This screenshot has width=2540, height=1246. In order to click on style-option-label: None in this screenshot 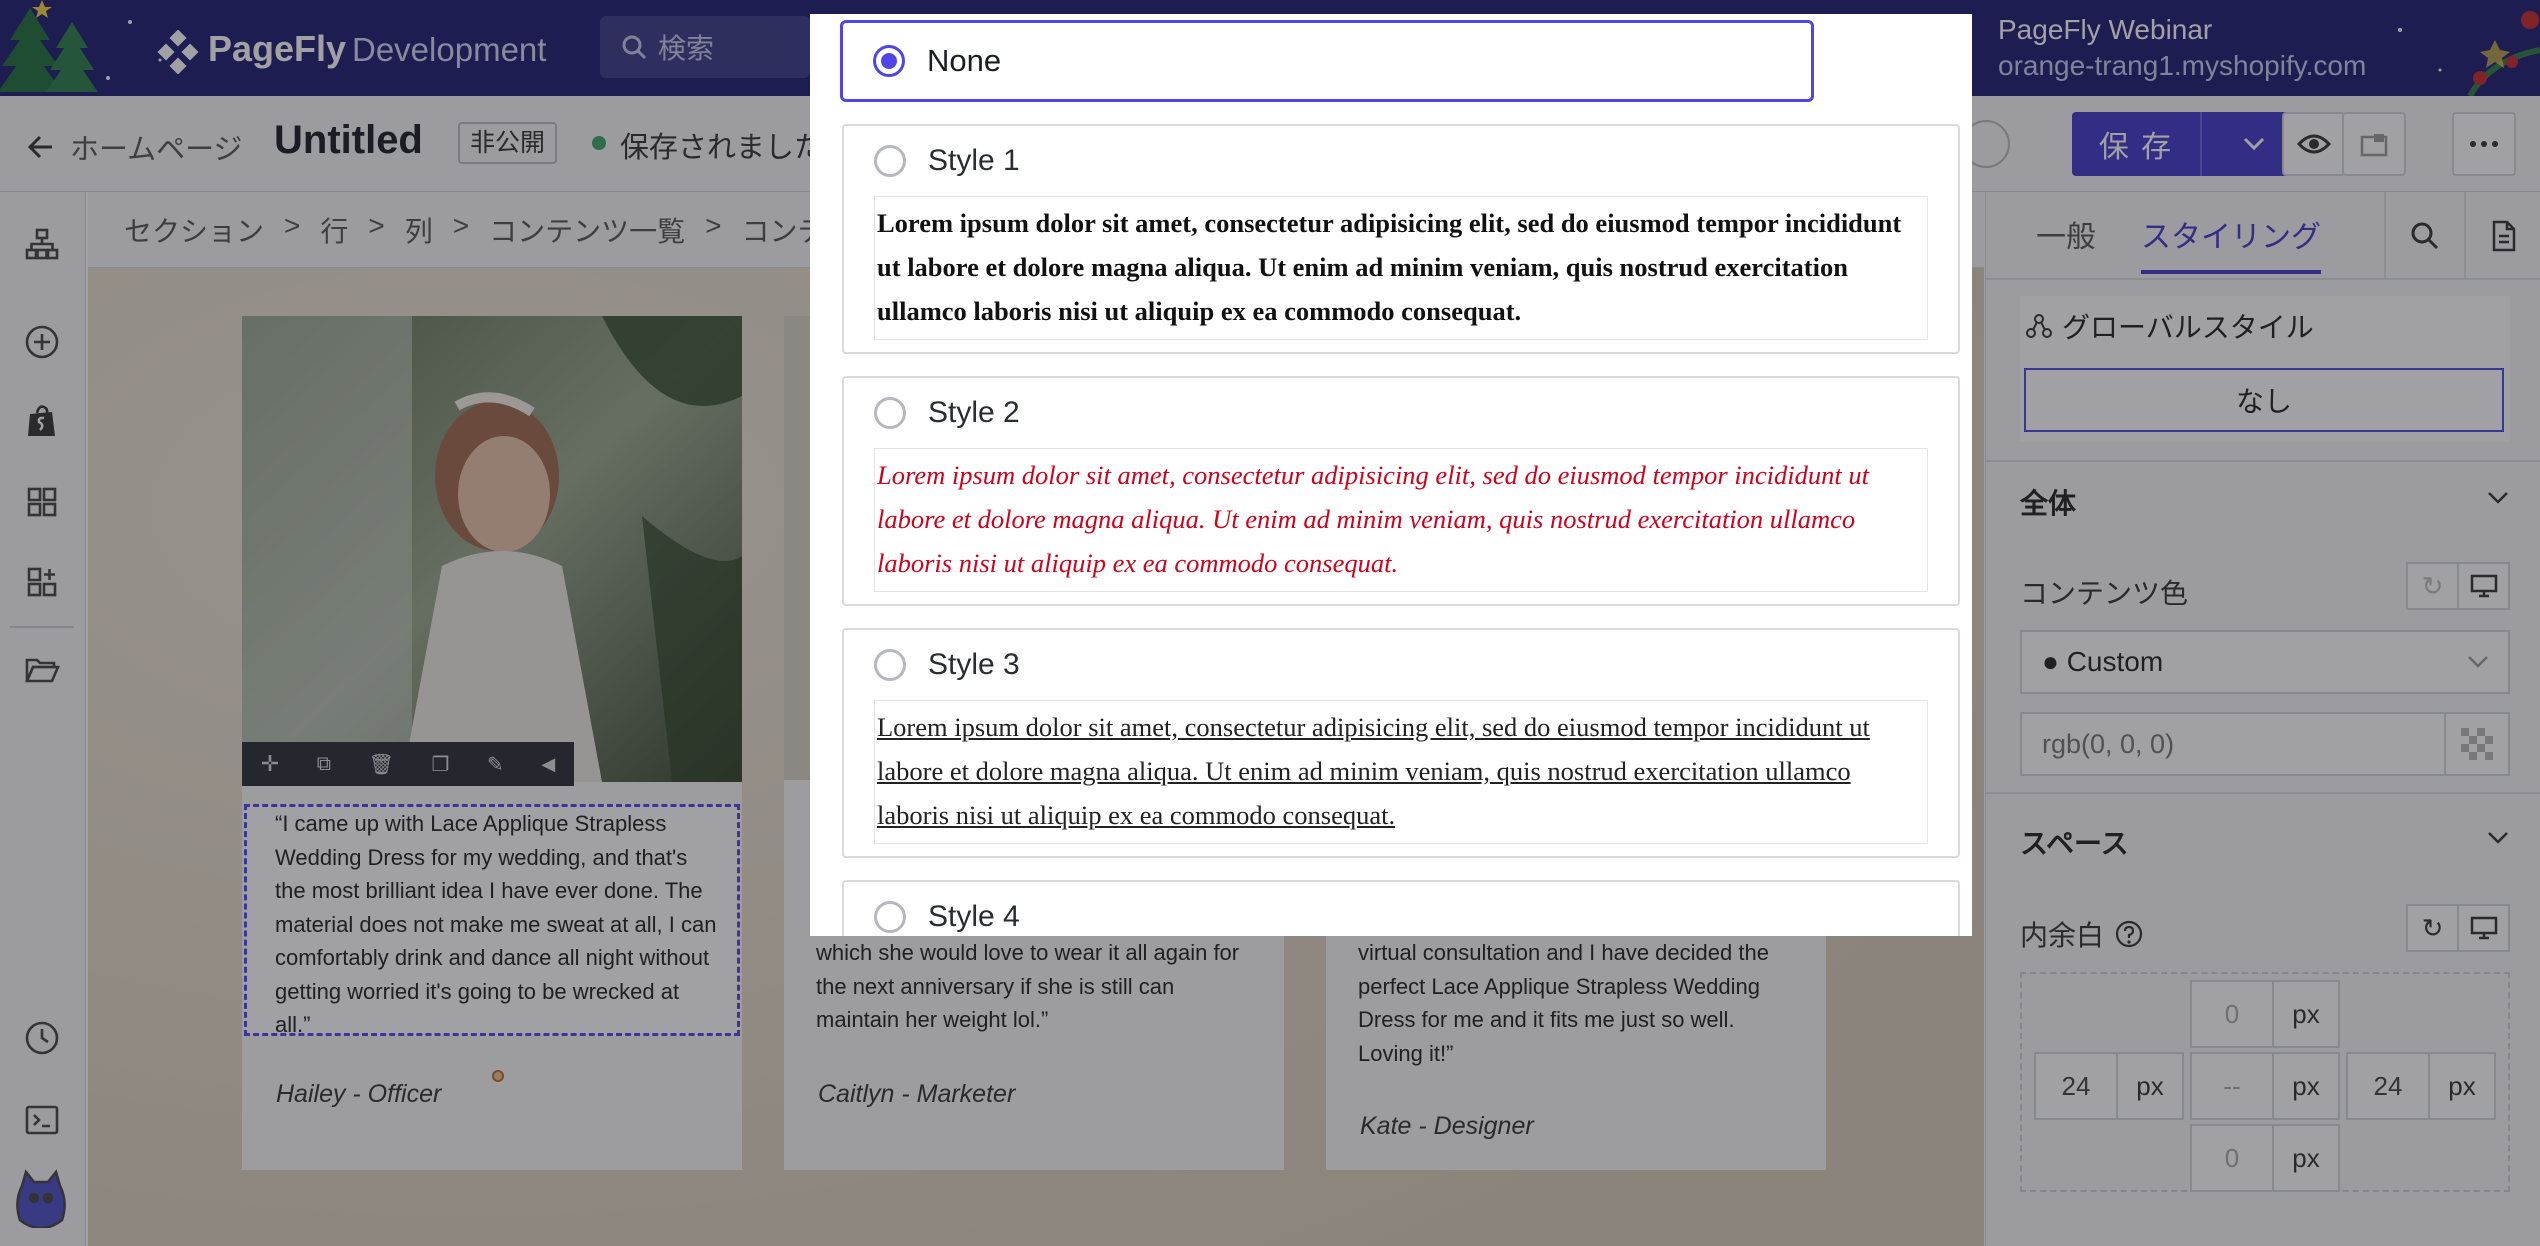, I will do `click(964, 60)`.